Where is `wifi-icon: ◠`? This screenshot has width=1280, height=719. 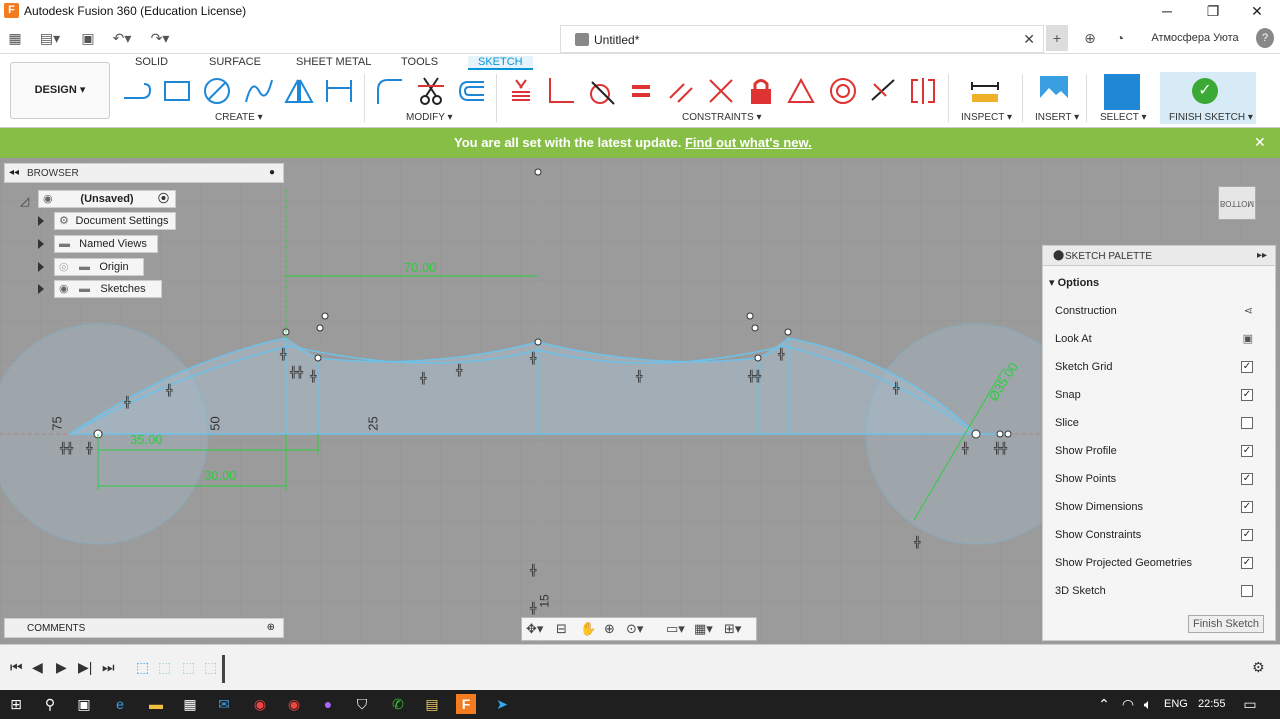 wifi-icon: ◠ is located at coordinates (1128, 704).